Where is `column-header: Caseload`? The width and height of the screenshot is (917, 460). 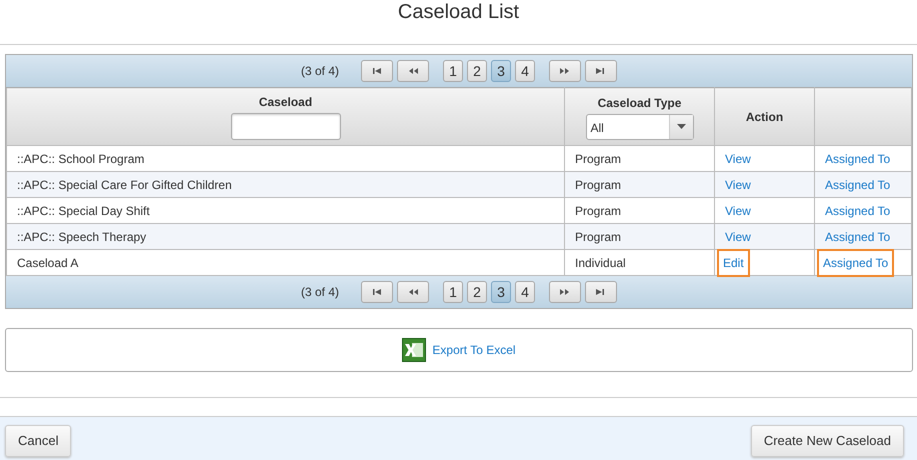
column-header: Caseload is located at coordinates (285, 102).